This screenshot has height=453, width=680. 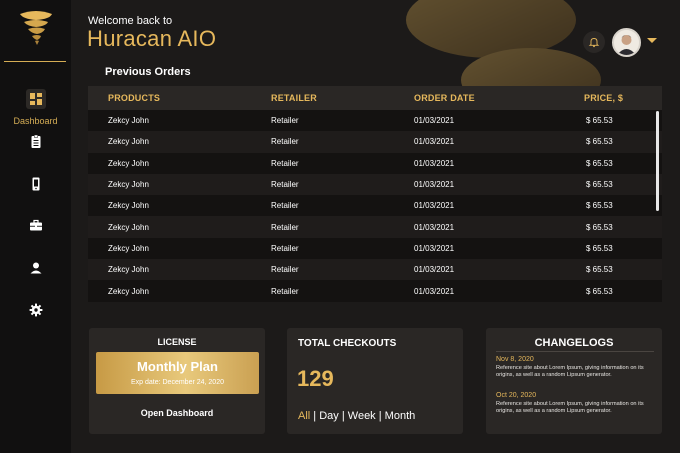 What do you see at coordinates (657, 161) in the screenshot?
I see `table-scrollbar` at bounding box center [657, 161].